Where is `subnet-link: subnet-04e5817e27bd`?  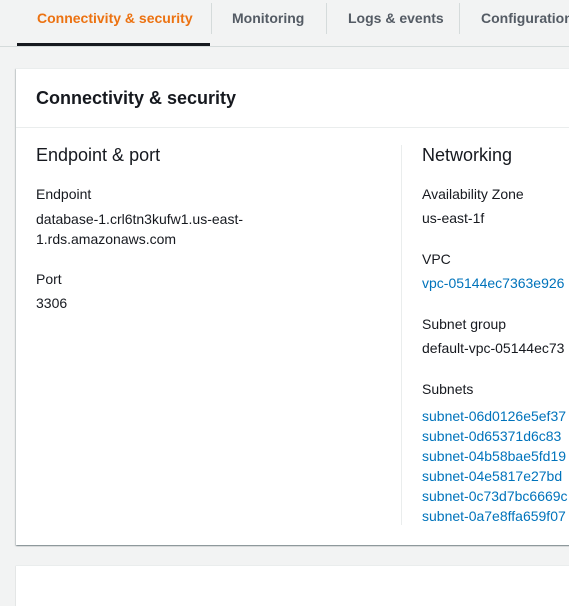
subnet-link: subnet-04e5817e27bd is located at coordinates (495, 476).